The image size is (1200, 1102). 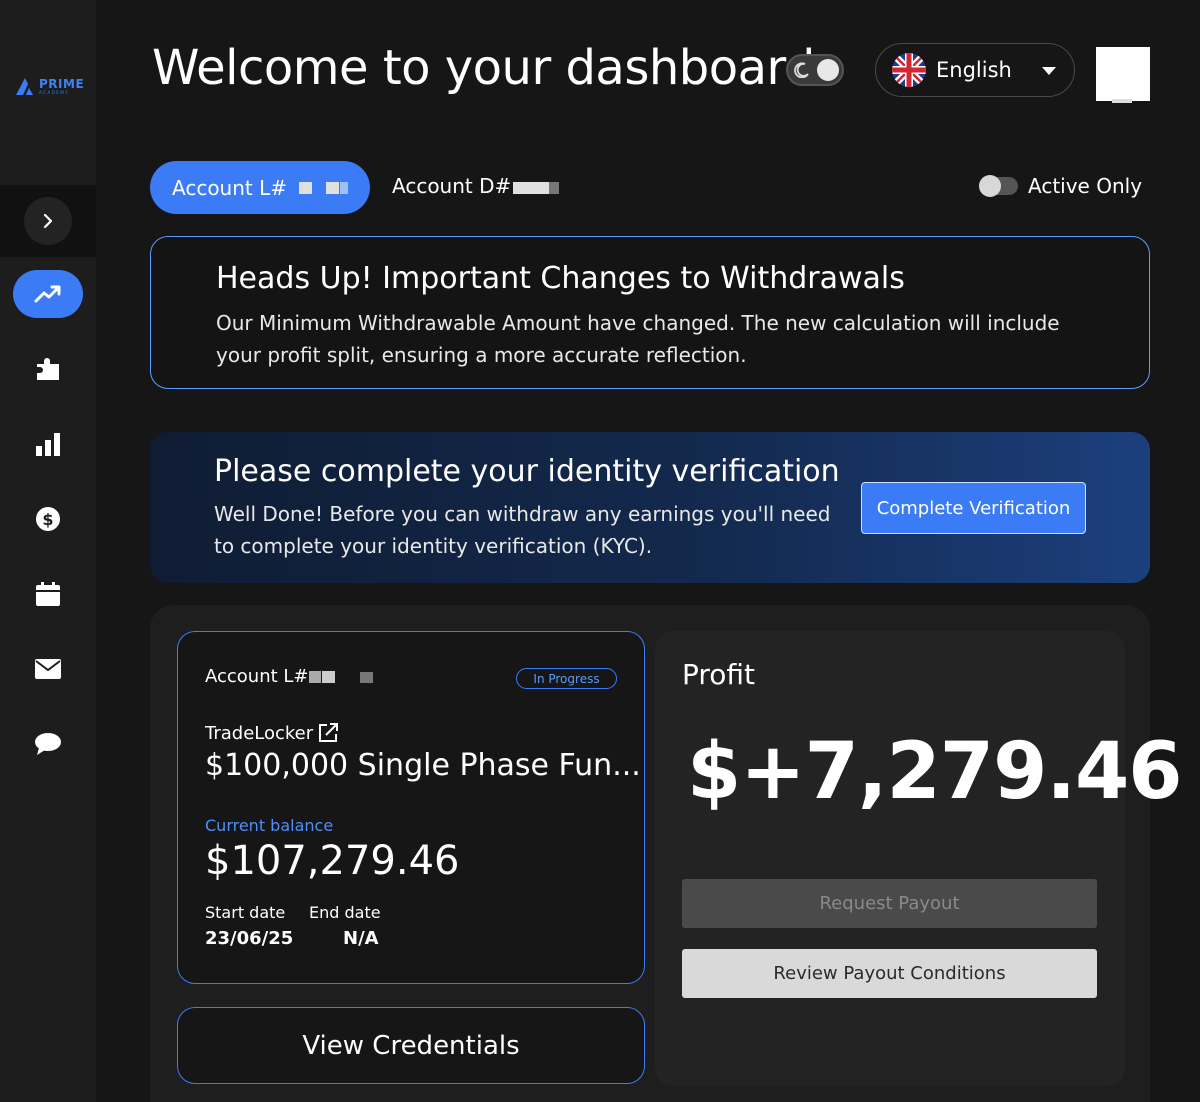 I want to click on tab-account-d: Account D#, so click(x=476, y=186).